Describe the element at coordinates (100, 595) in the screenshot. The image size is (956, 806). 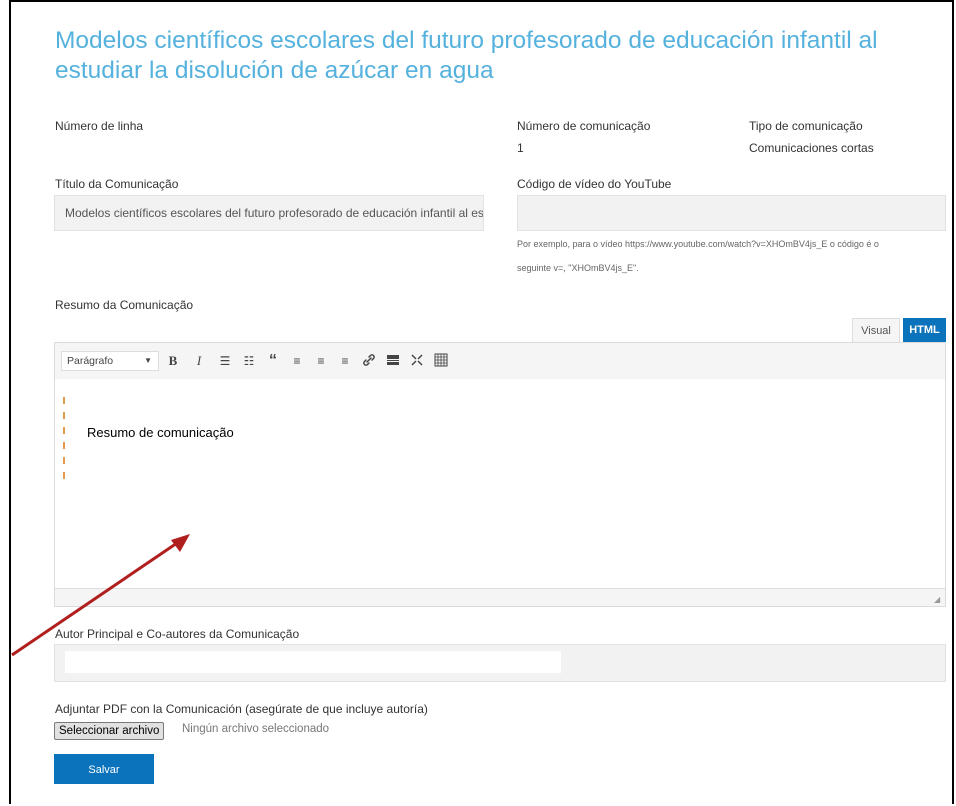
I see `annotation-arrow-icon` at that location.